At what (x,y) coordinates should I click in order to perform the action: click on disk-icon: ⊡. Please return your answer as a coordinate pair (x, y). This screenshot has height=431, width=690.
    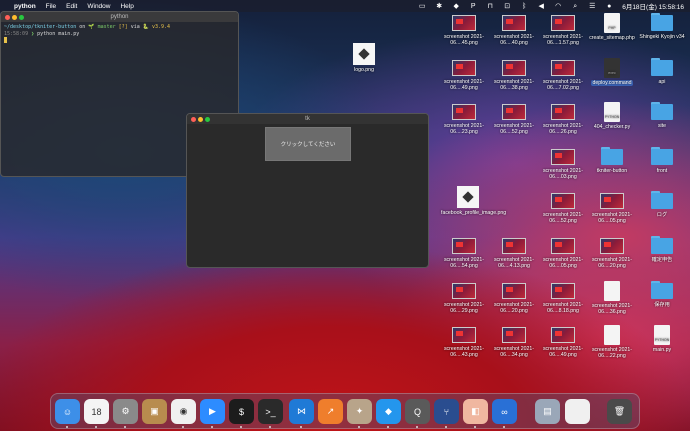
    Looking at the image, I should click on (507, 6).